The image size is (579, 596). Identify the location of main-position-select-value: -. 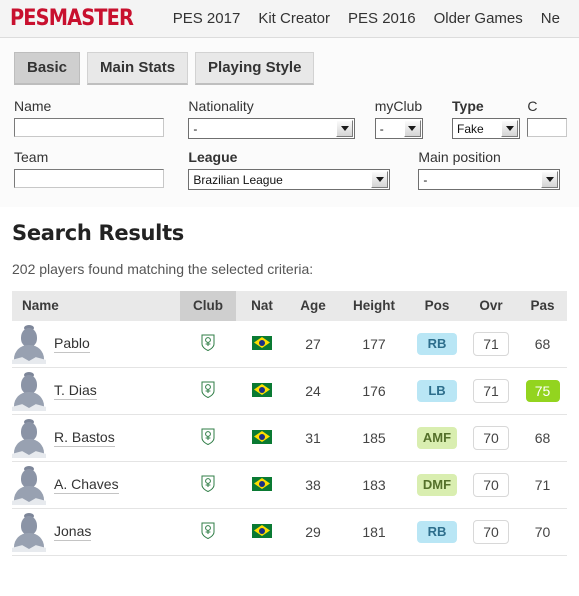
(425, 179).